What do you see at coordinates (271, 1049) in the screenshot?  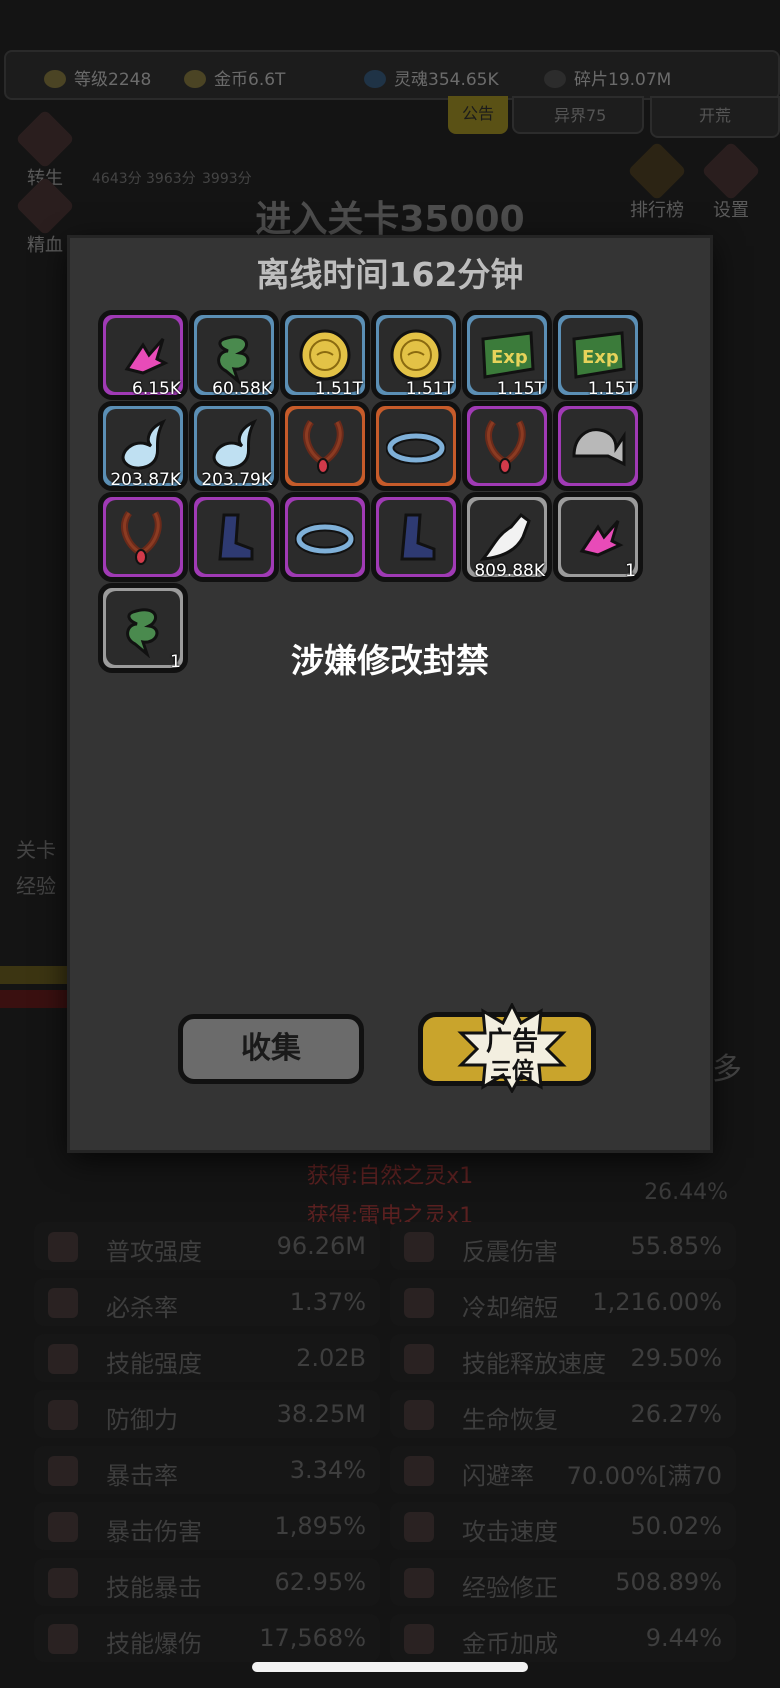 I see `collect-button: 收集` at bounding box center [271, 1049].